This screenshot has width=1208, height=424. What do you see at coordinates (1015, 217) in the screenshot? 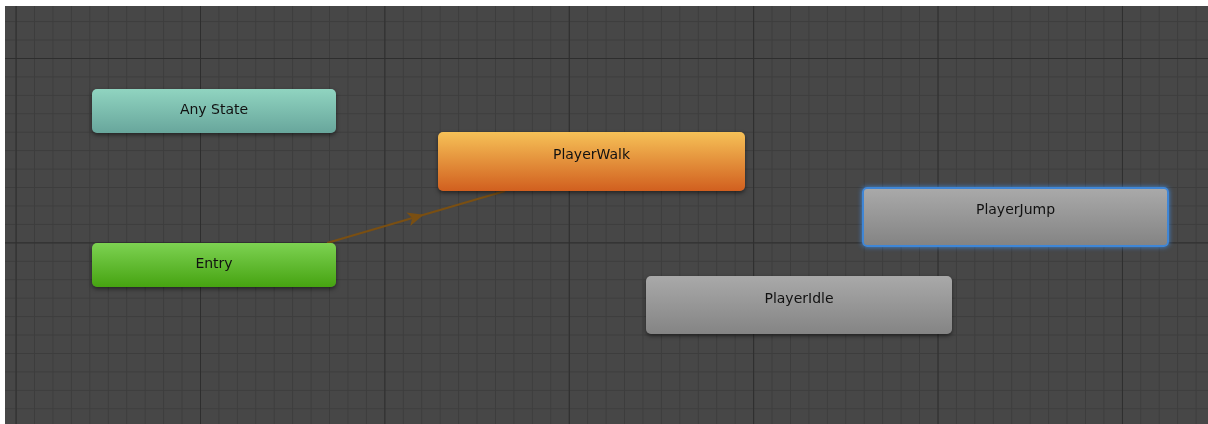
I see `state-node: PlayerJump` at bounding box center [1015, 217].